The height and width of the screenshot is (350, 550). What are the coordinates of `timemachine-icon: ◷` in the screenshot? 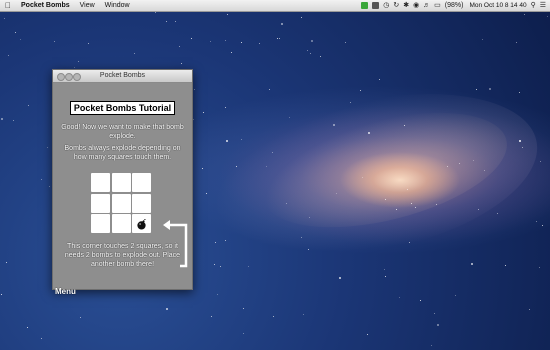 It's located at (386, 5).